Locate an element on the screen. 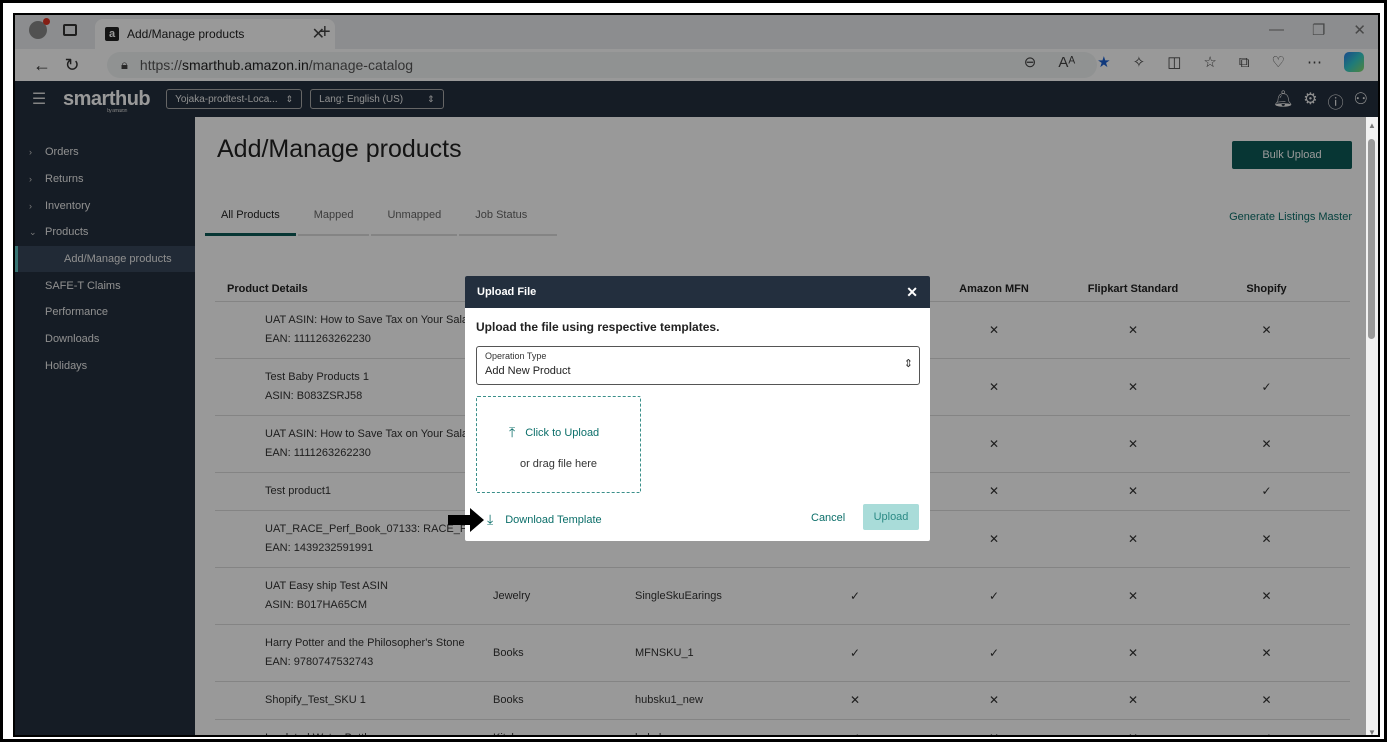 The width and height of the screenshot is (1387, 742). close-icon: ✕ is located at coordinates (912, 292).